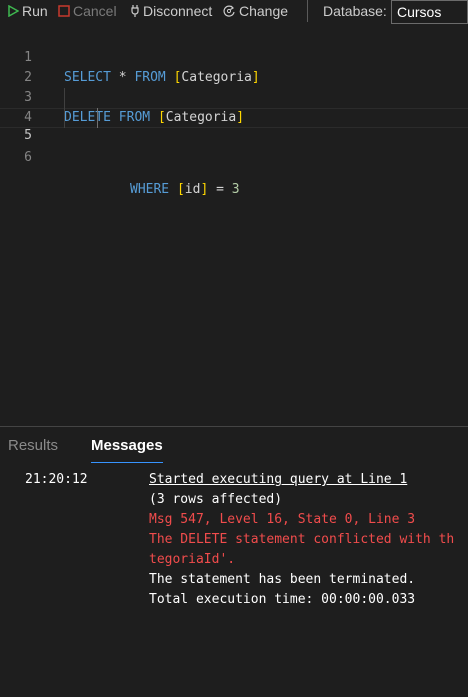 The width and height of the screenshot is (468, 697). What do you see at coordinates (13, 11) in the screenshot?
I see `play-icon` at bounding box center [13, 11].